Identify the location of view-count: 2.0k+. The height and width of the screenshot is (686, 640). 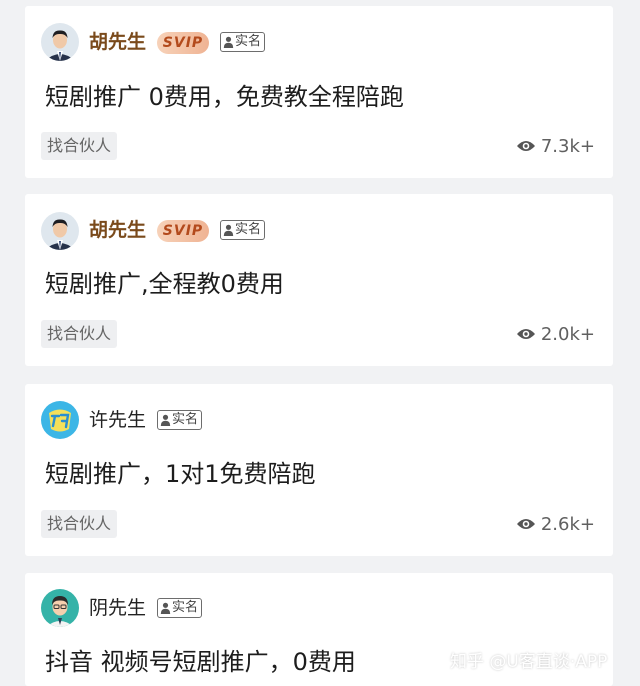
(555, 334).